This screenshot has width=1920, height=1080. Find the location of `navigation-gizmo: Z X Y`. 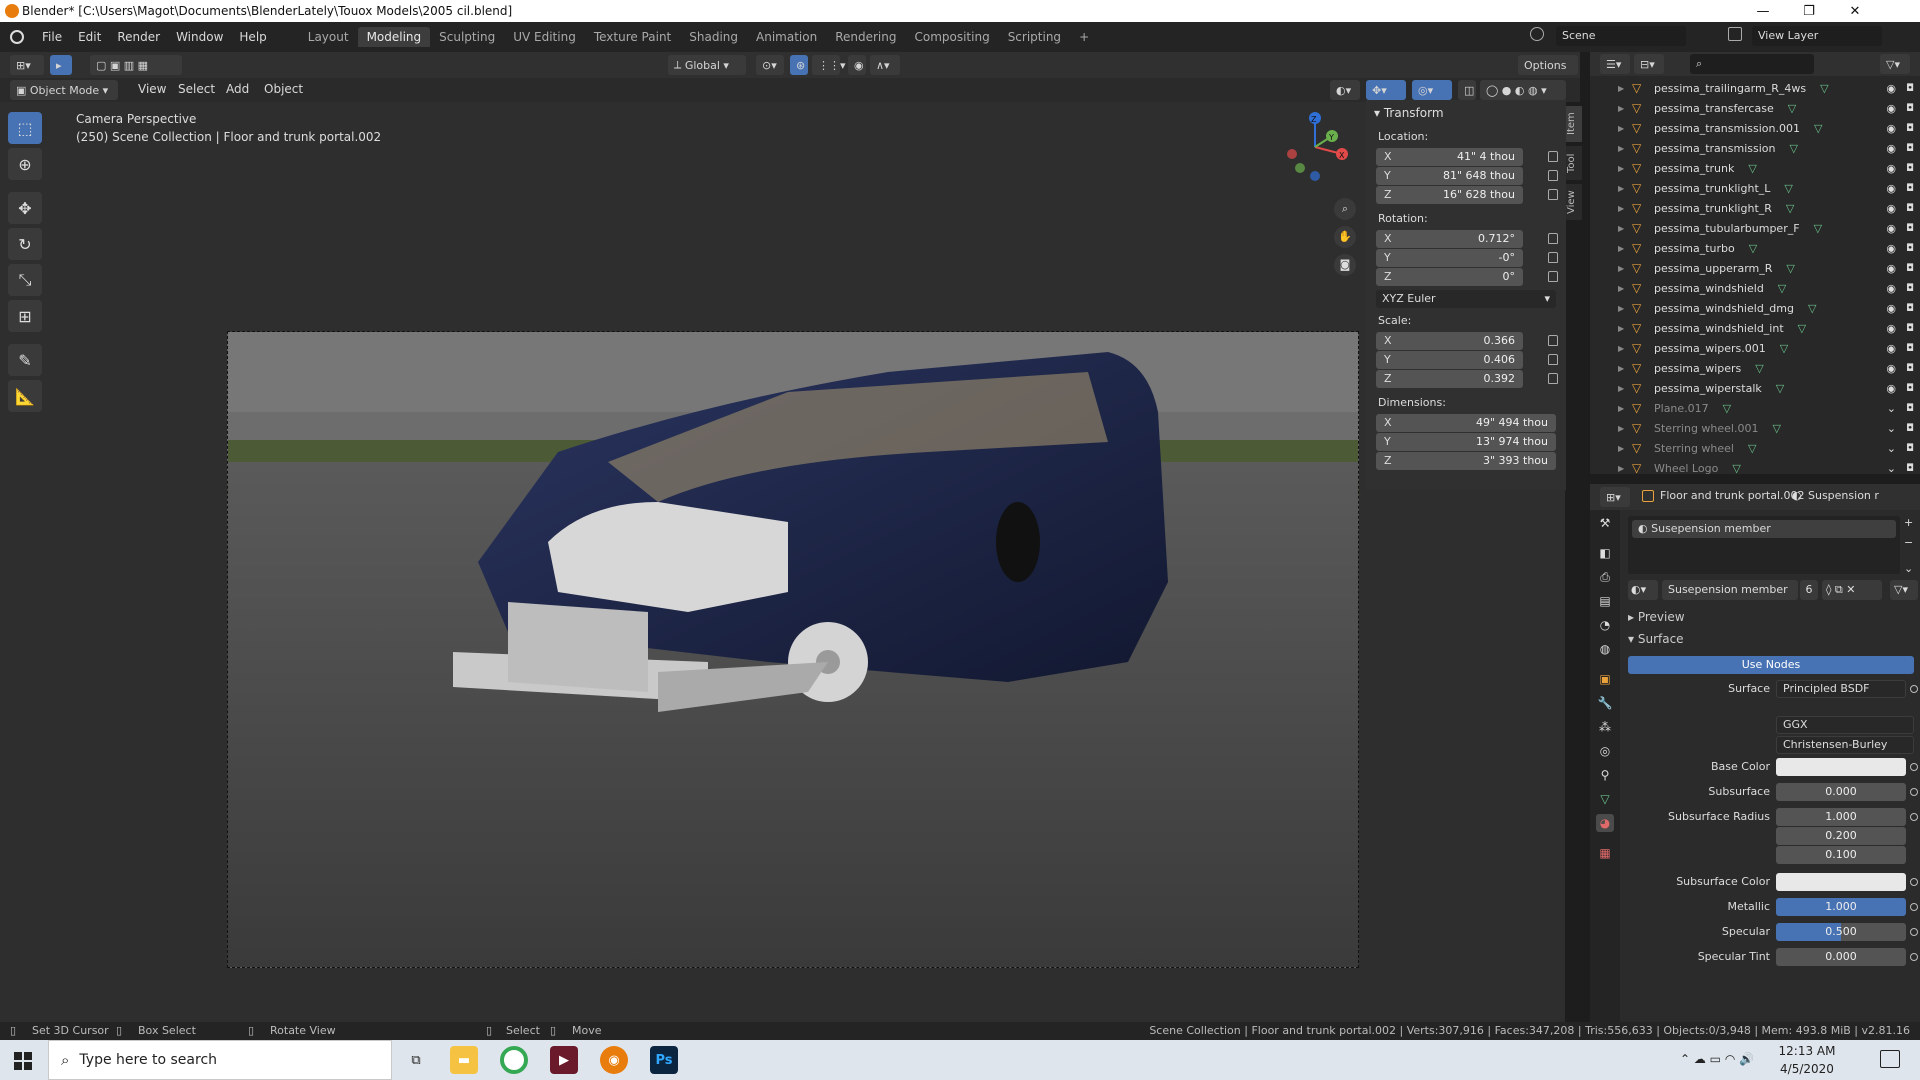

navigation-gizmo: Z X Y is located at coordinates (1315, 147).